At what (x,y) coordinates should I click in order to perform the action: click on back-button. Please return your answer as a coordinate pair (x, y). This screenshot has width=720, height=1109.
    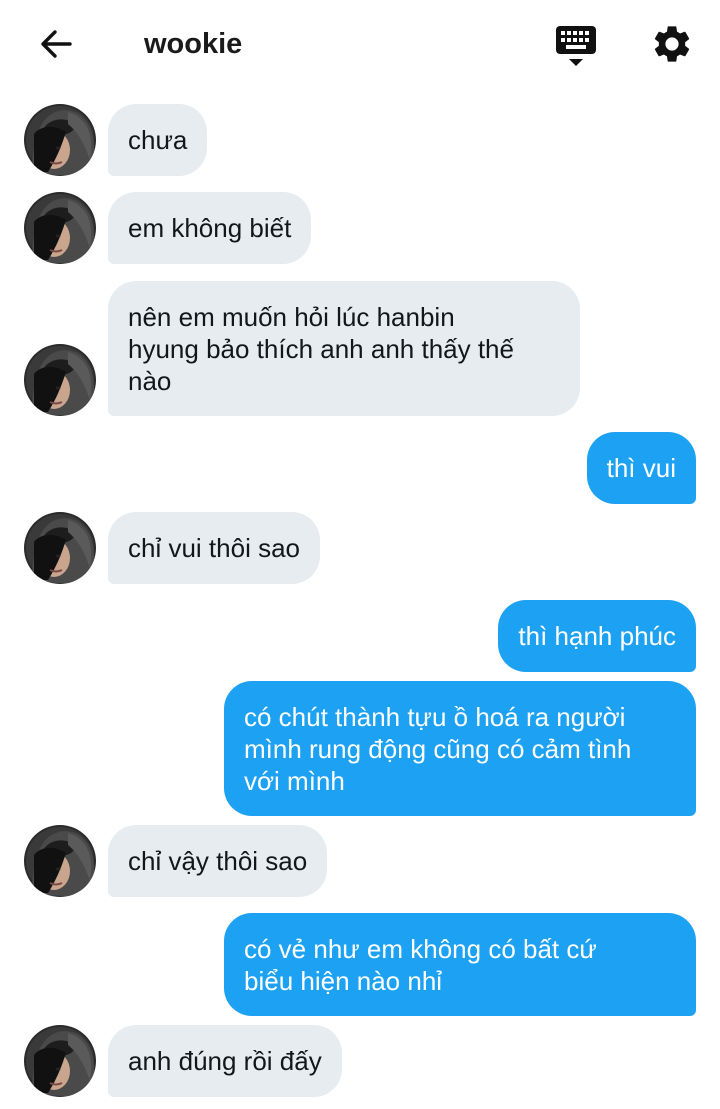
    Looking at the image, I should click on (56, 44).